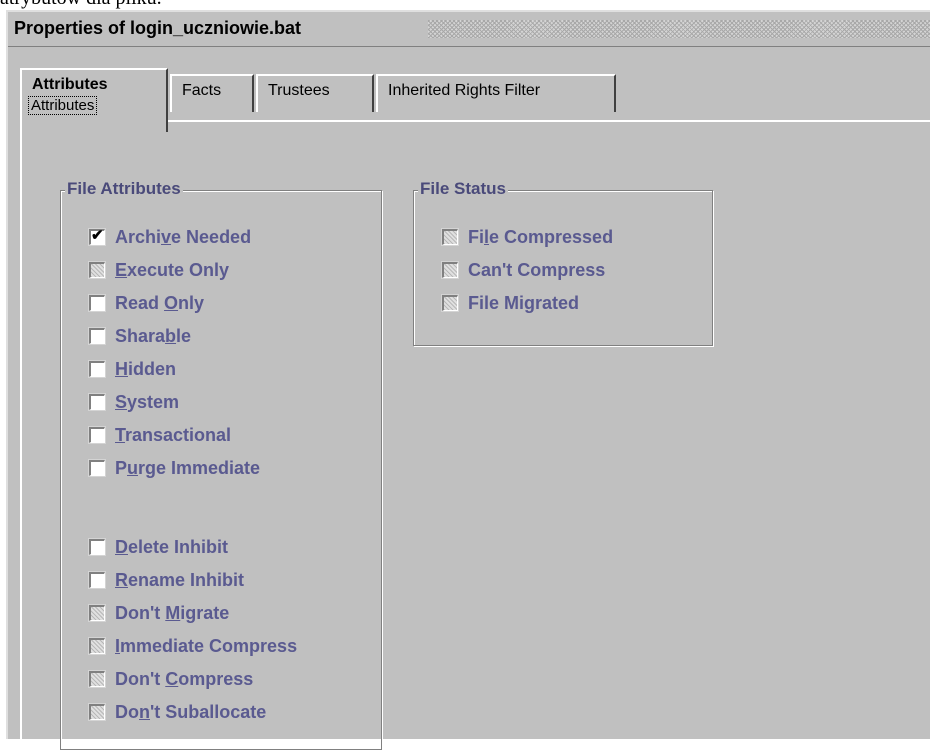  Describe the element at coordinates (178, 547) in the screenshot. I see `label-part: elete Inhibit` at that location.